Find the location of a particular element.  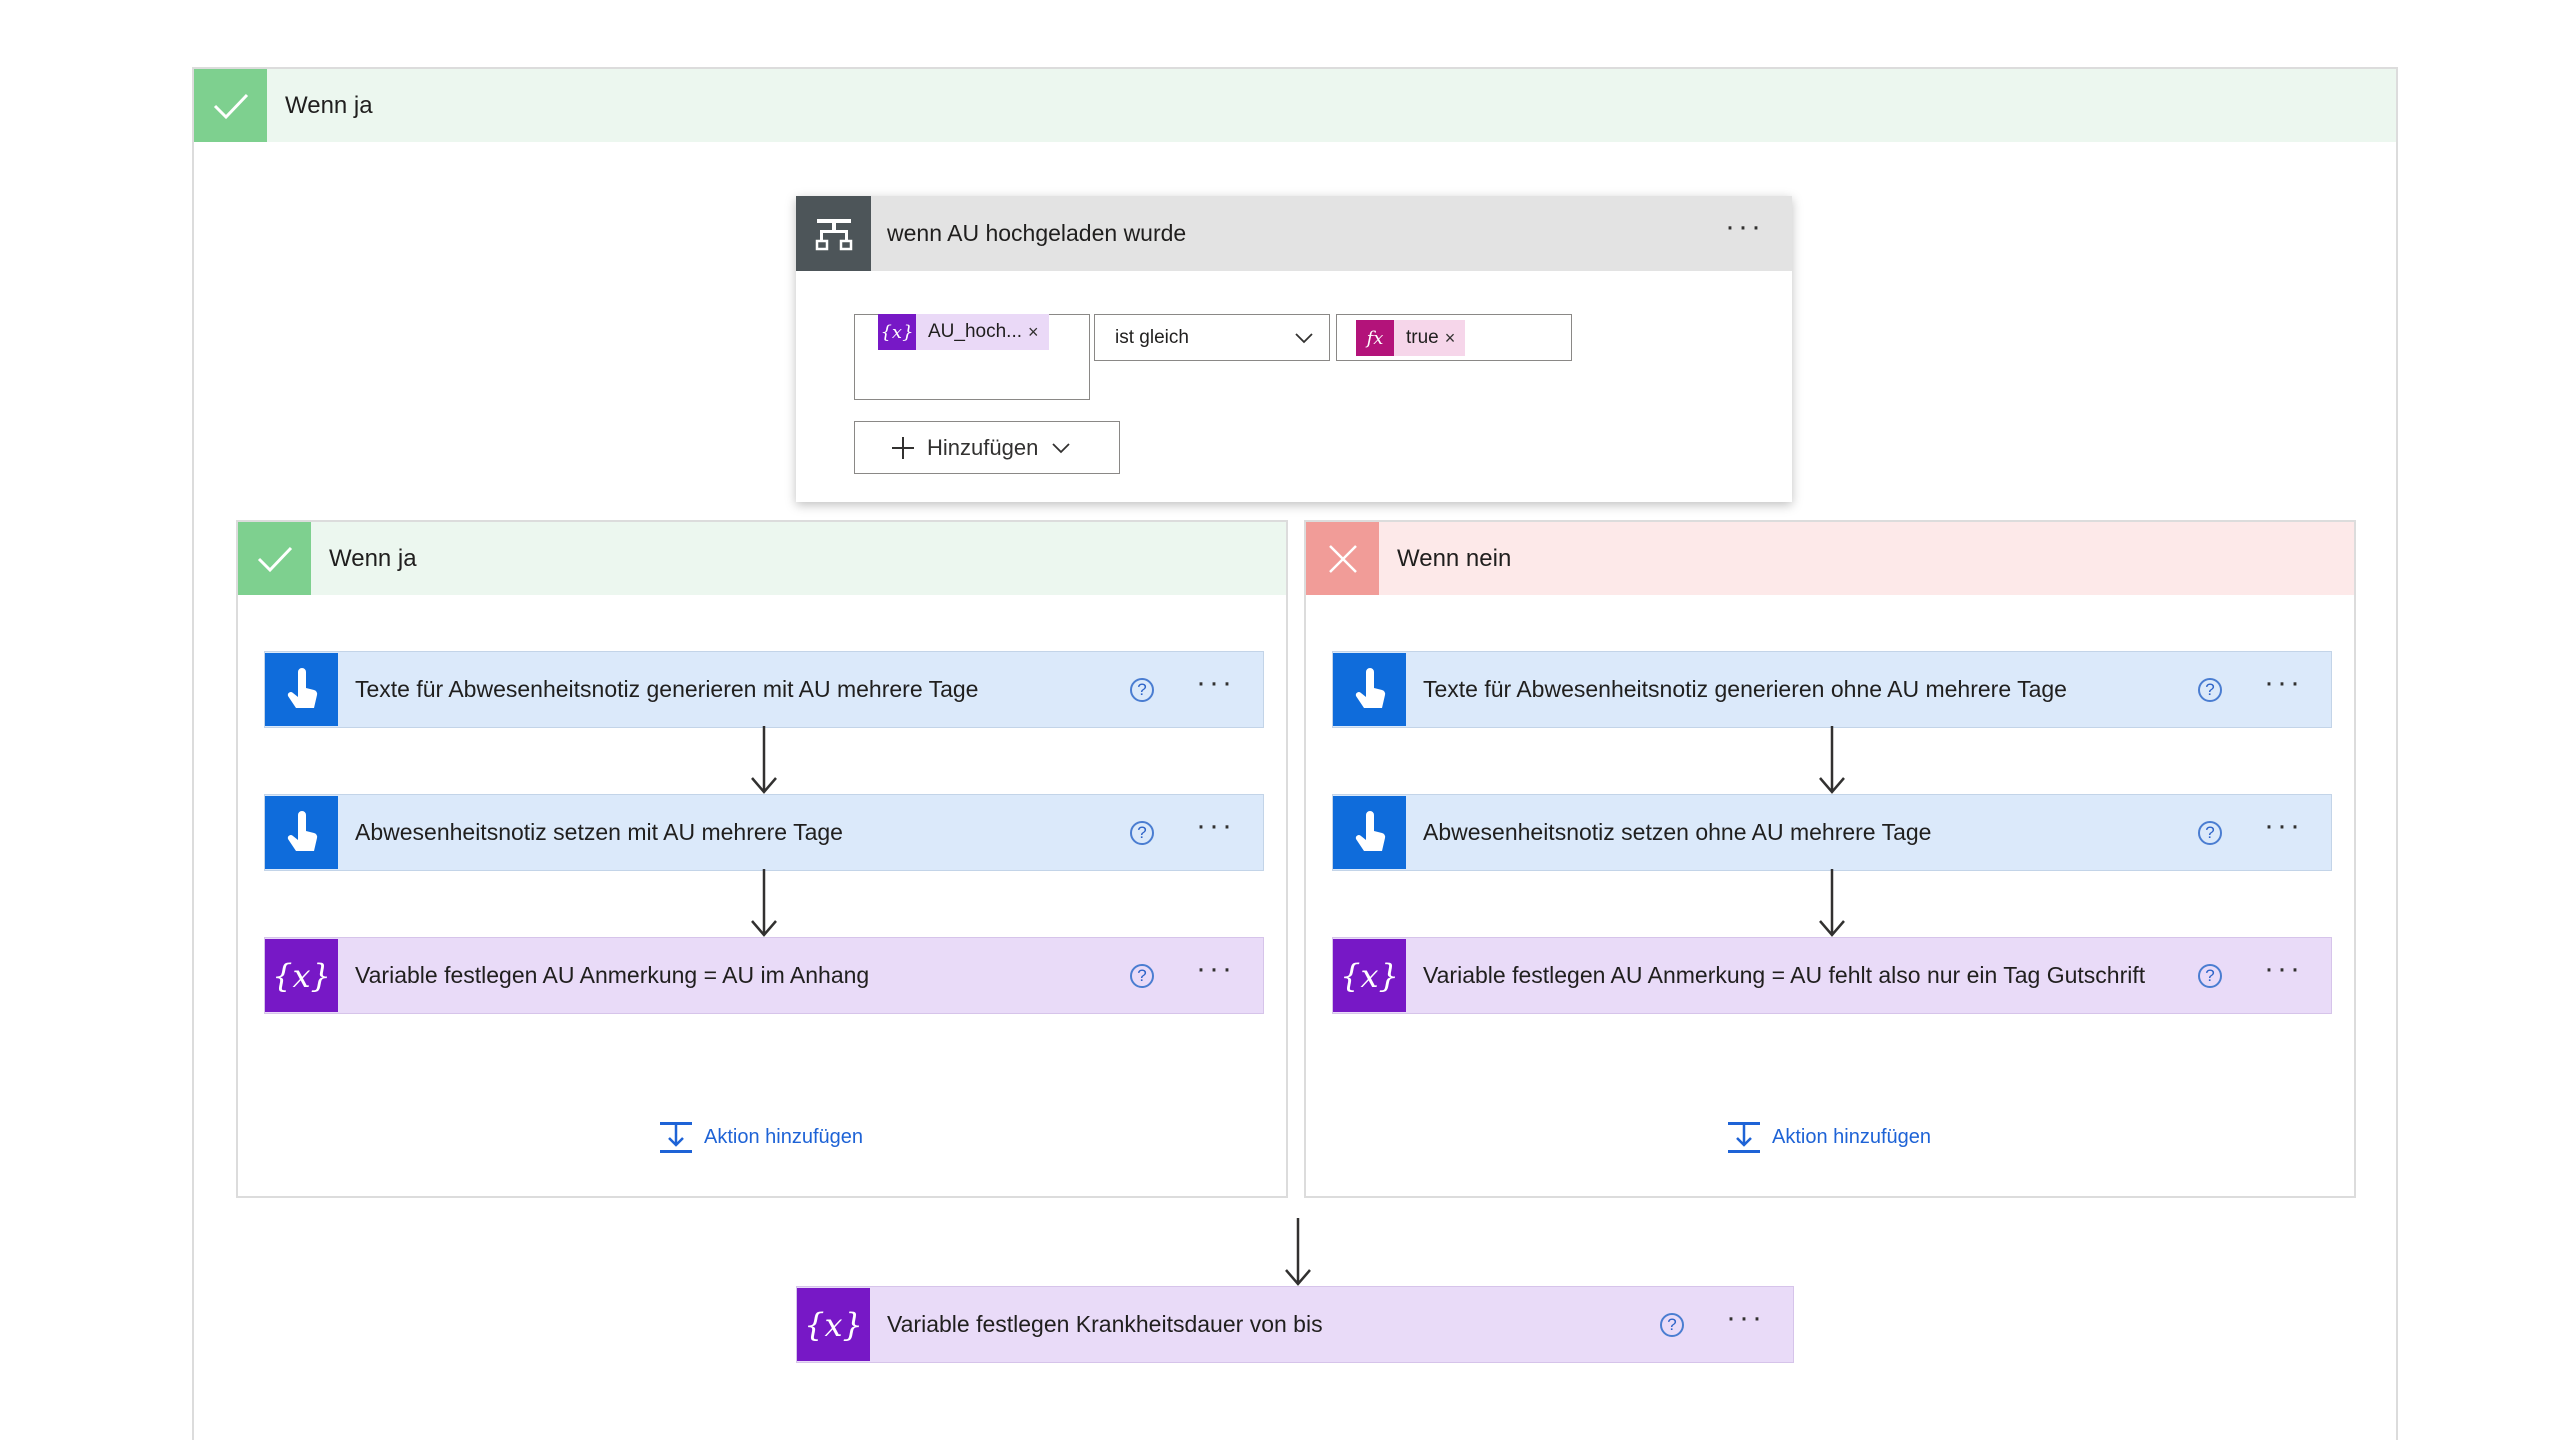

condition-right-token: fx true × is located at coordinates (1411, 338).